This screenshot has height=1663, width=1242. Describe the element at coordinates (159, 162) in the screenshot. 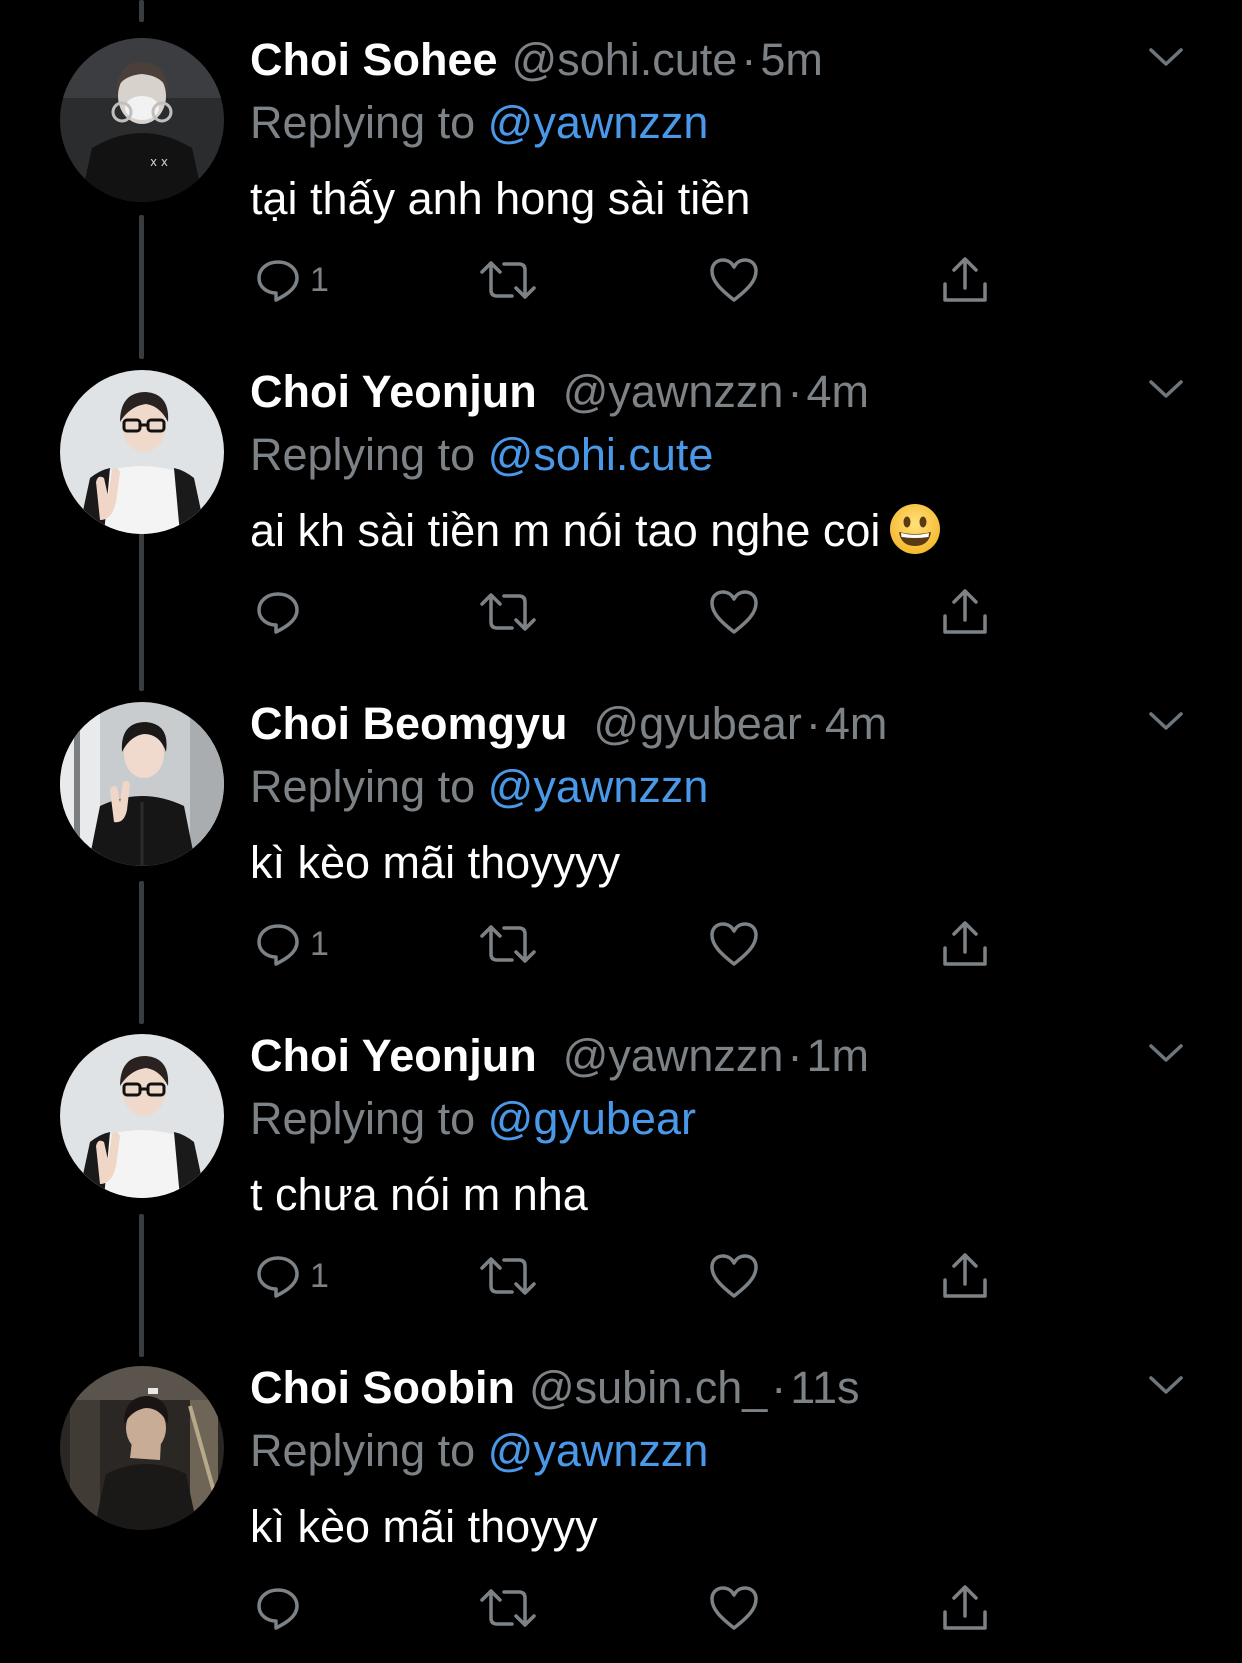

I see `svg-text: x x` at that location.